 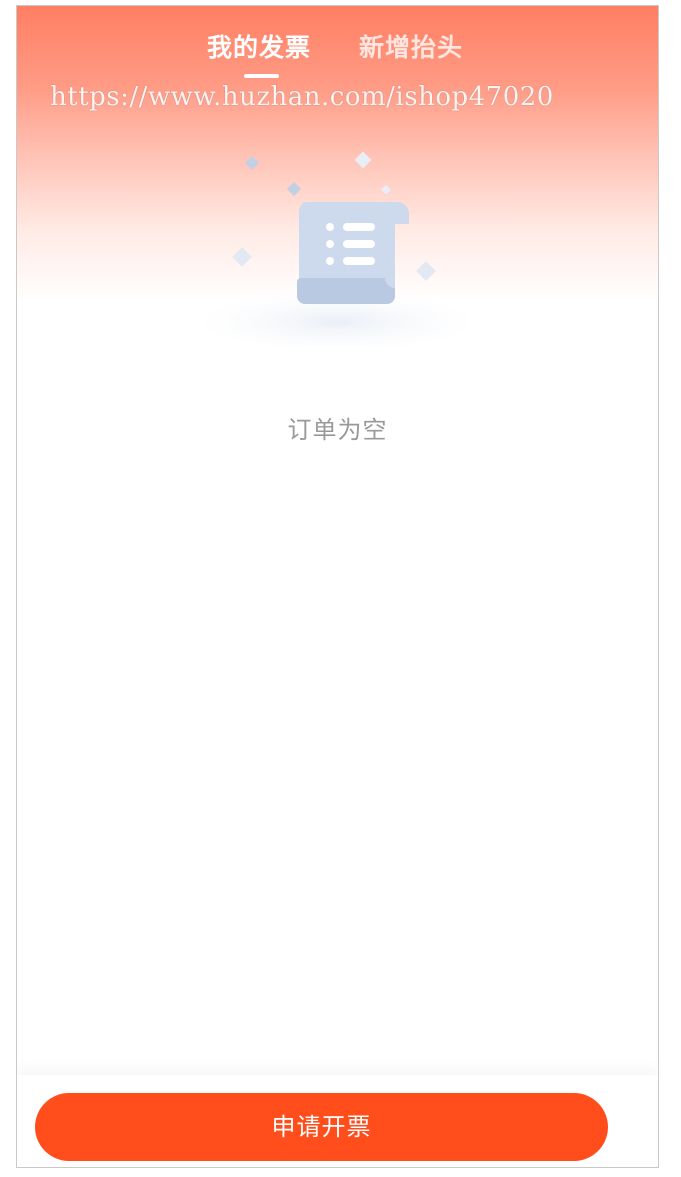 I want to click on empty-state-message: 订单为空, so click(x=337, y=430).